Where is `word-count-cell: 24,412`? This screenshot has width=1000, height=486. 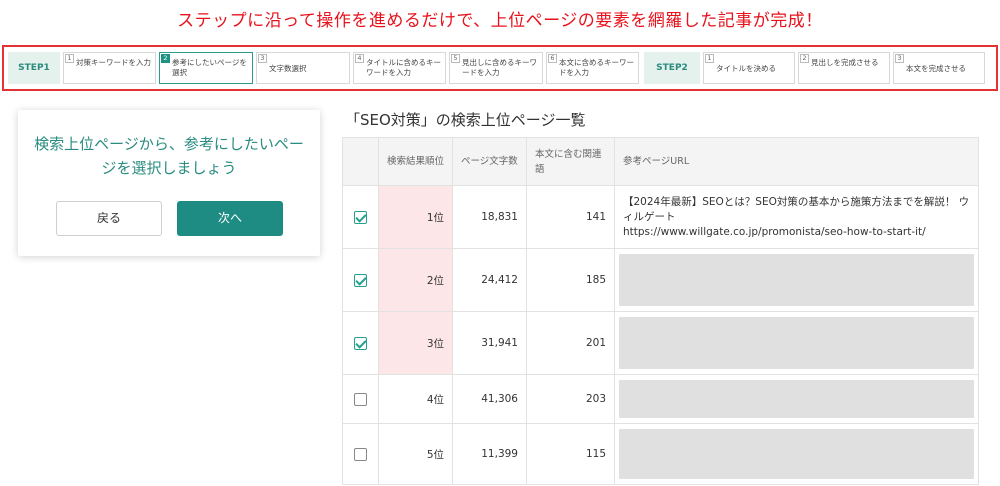 word-count-cell: 24,412 is located at coordinates (489, 280).